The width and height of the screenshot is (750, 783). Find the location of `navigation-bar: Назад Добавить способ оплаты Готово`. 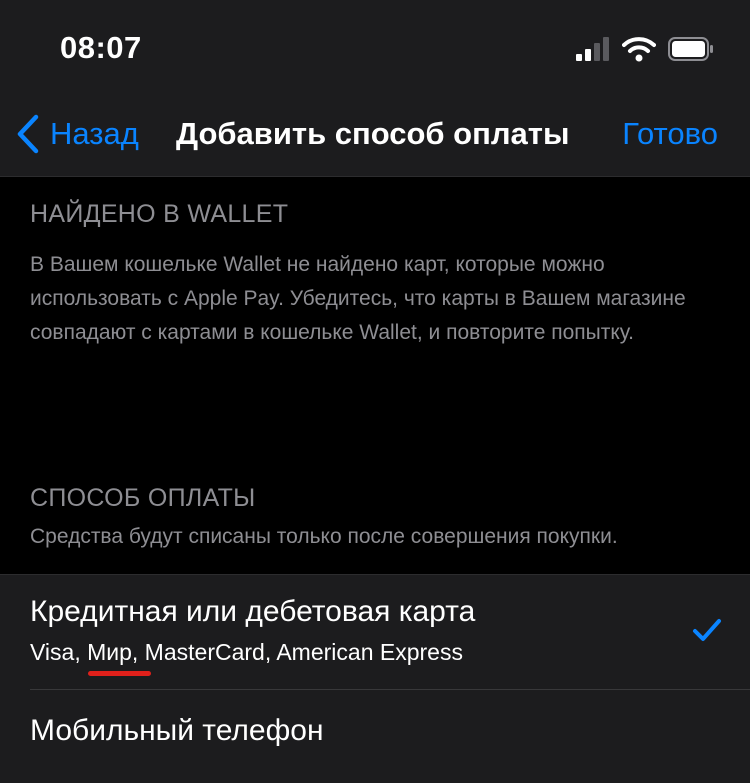

navigation-bar: Назад Добавить способ оплаты Готово is located at coordinates (375, 134).